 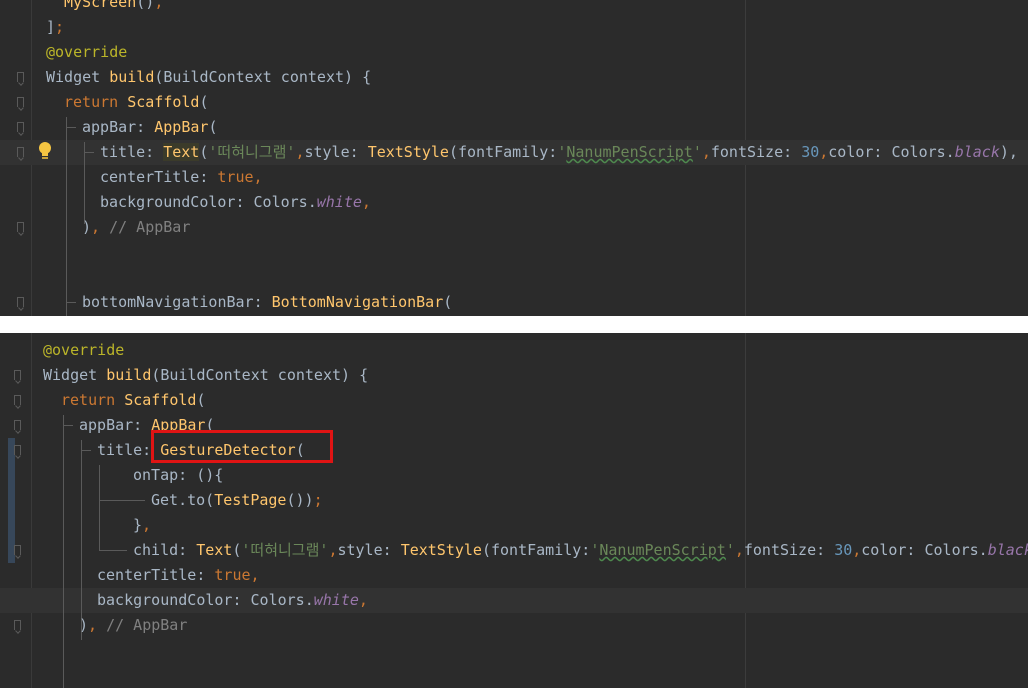 What do you see at coordinates (369, 550) in the screenshot?
I see `code-token: style:` at bounding box center [369, 550].